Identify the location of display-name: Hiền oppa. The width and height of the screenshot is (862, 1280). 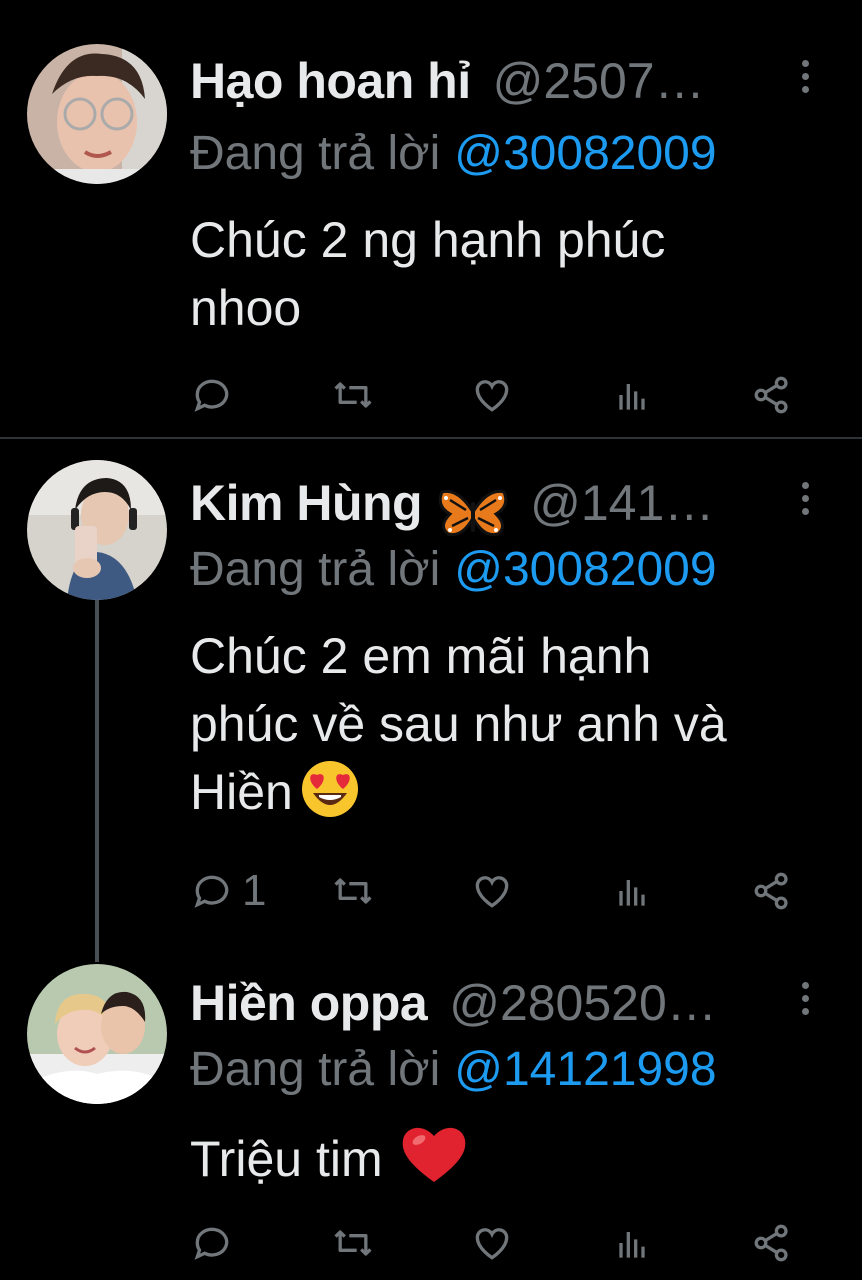
(309, 1003).